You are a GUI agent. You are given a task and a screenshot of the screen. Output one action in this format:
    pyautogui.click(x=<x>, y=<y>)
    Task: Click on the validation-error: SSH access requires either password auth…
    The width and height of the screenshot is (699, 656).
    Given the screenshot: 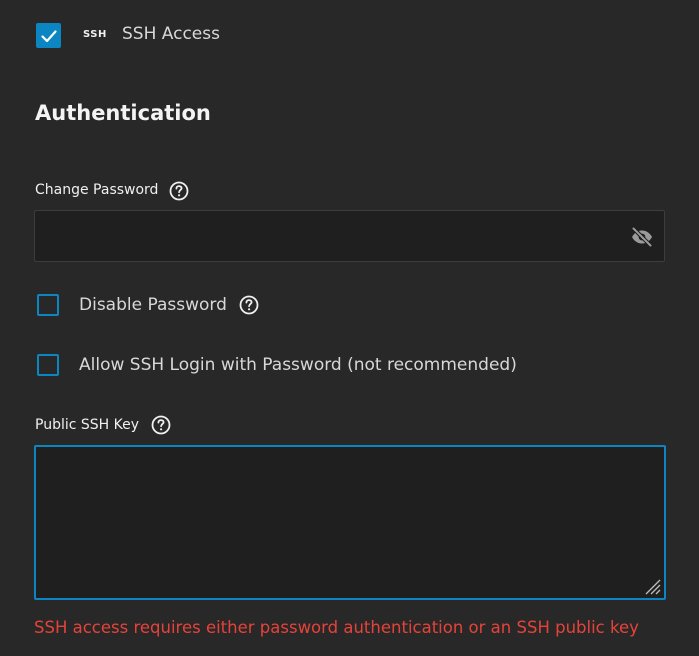 What is the action you would take?
    pyautogui.click(x=336, y=627)
    